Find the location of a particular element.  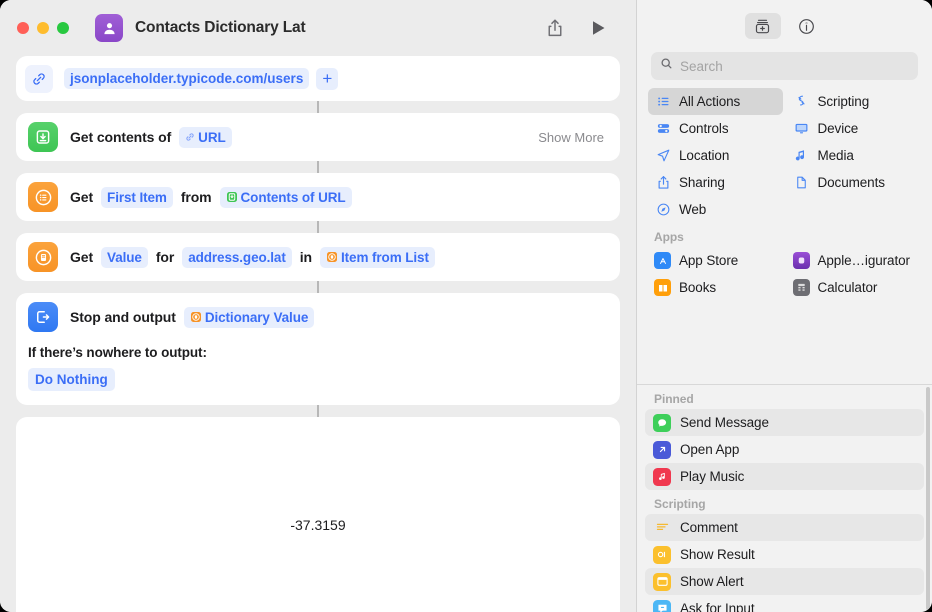

sidebar-item-device: Device is located at coordinates (854, 128).